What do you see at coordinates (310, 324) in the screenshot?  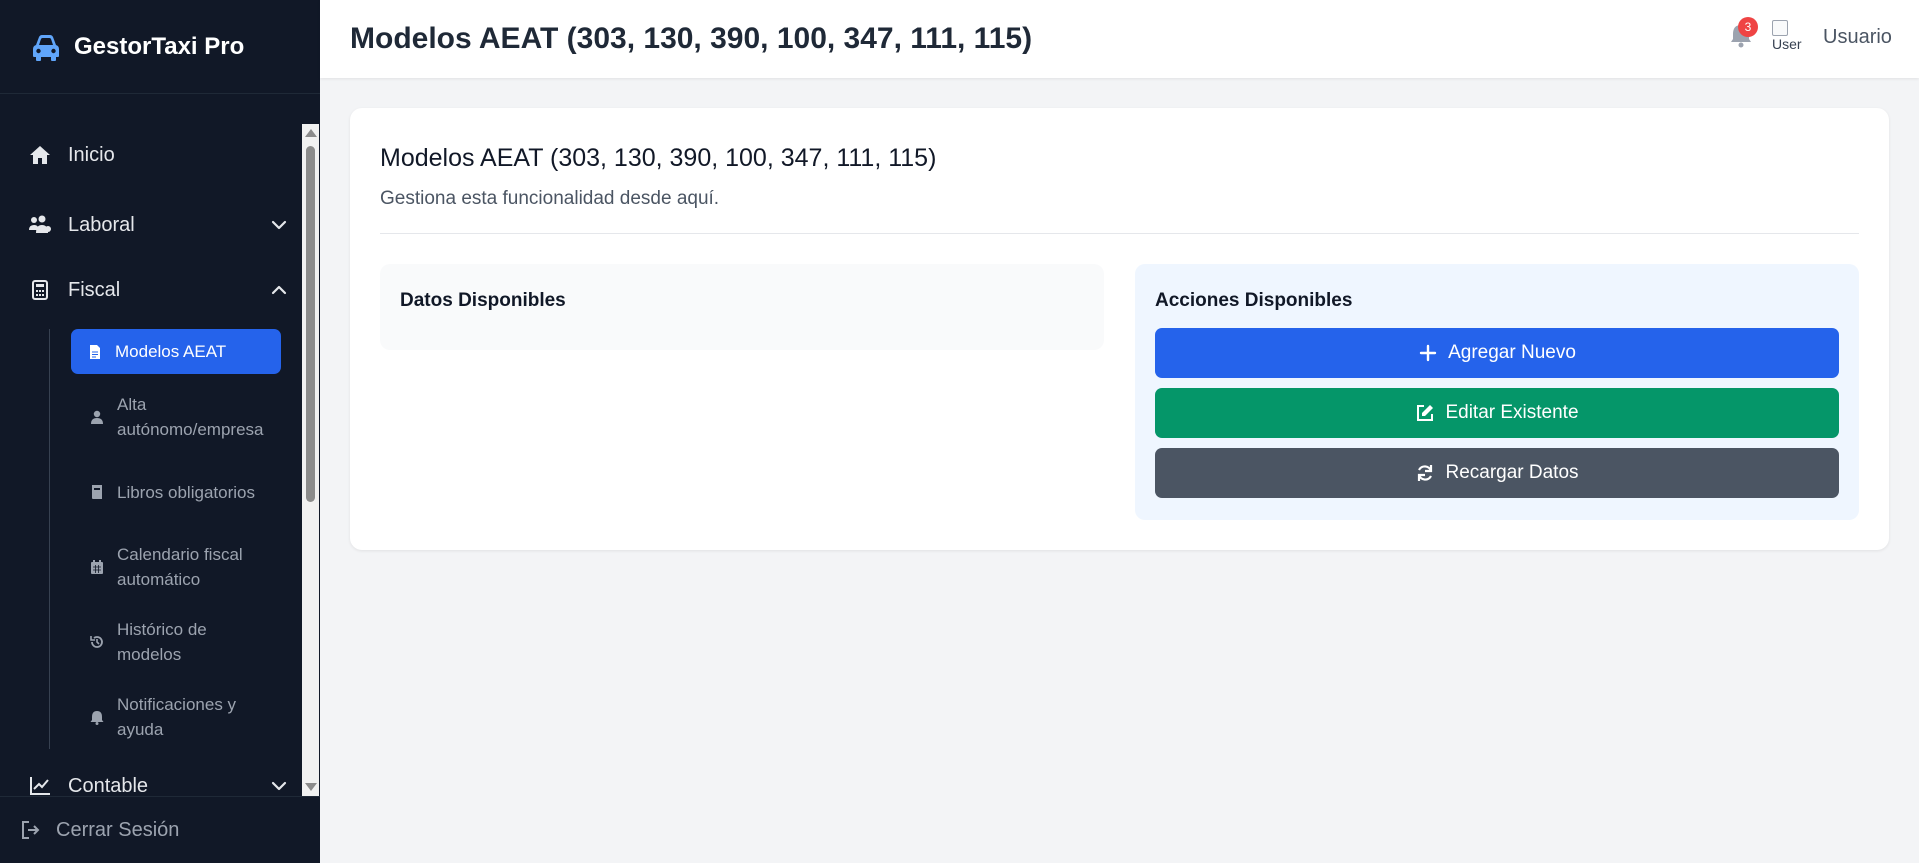 I see `scrollbar-thumb` at bounding box center [310, 324].